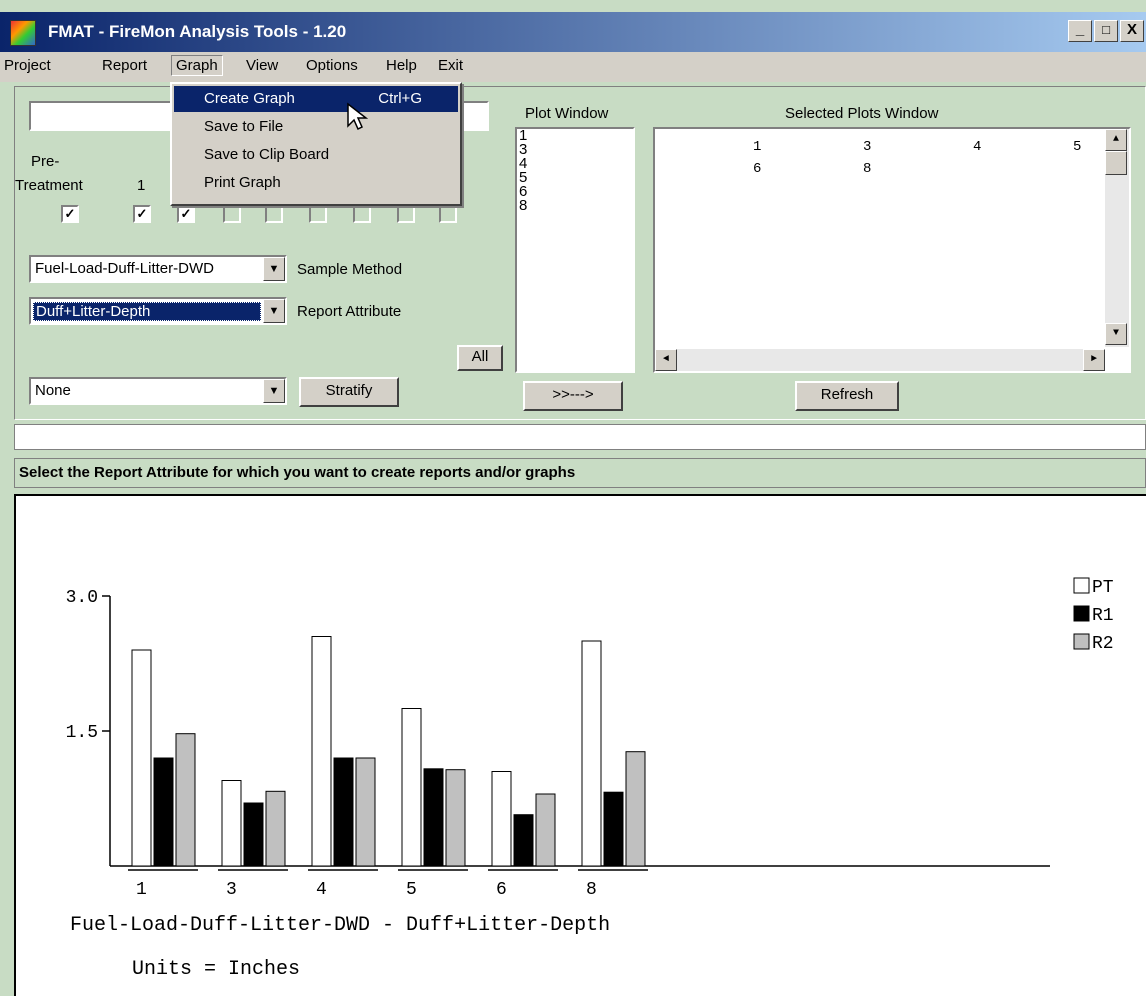 The width and height of the screenshot is (1146, 996). What do you see at coordinates (567, 113) in the screenshot?
I see `plot-window-label: Plot Window` at bounding box center [567, 113].